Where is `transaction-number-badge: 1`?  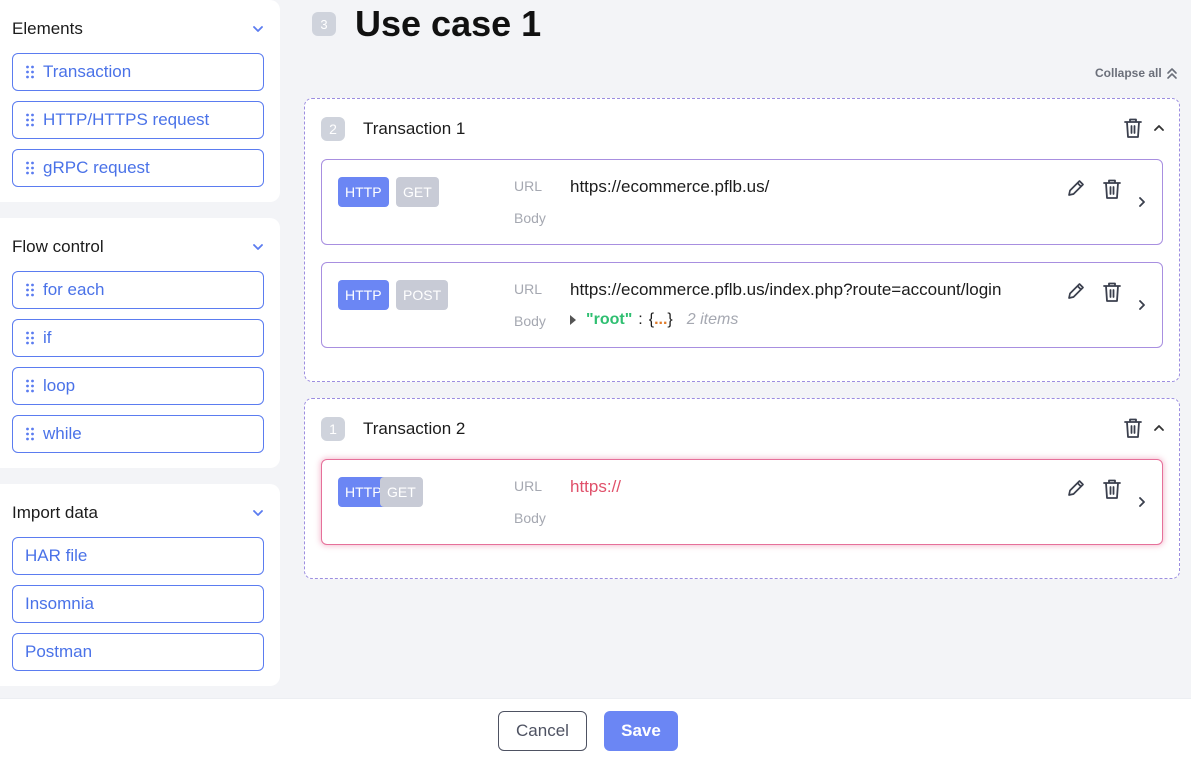
transaction-number-badge: 1 is located at coordinates (333, 429).